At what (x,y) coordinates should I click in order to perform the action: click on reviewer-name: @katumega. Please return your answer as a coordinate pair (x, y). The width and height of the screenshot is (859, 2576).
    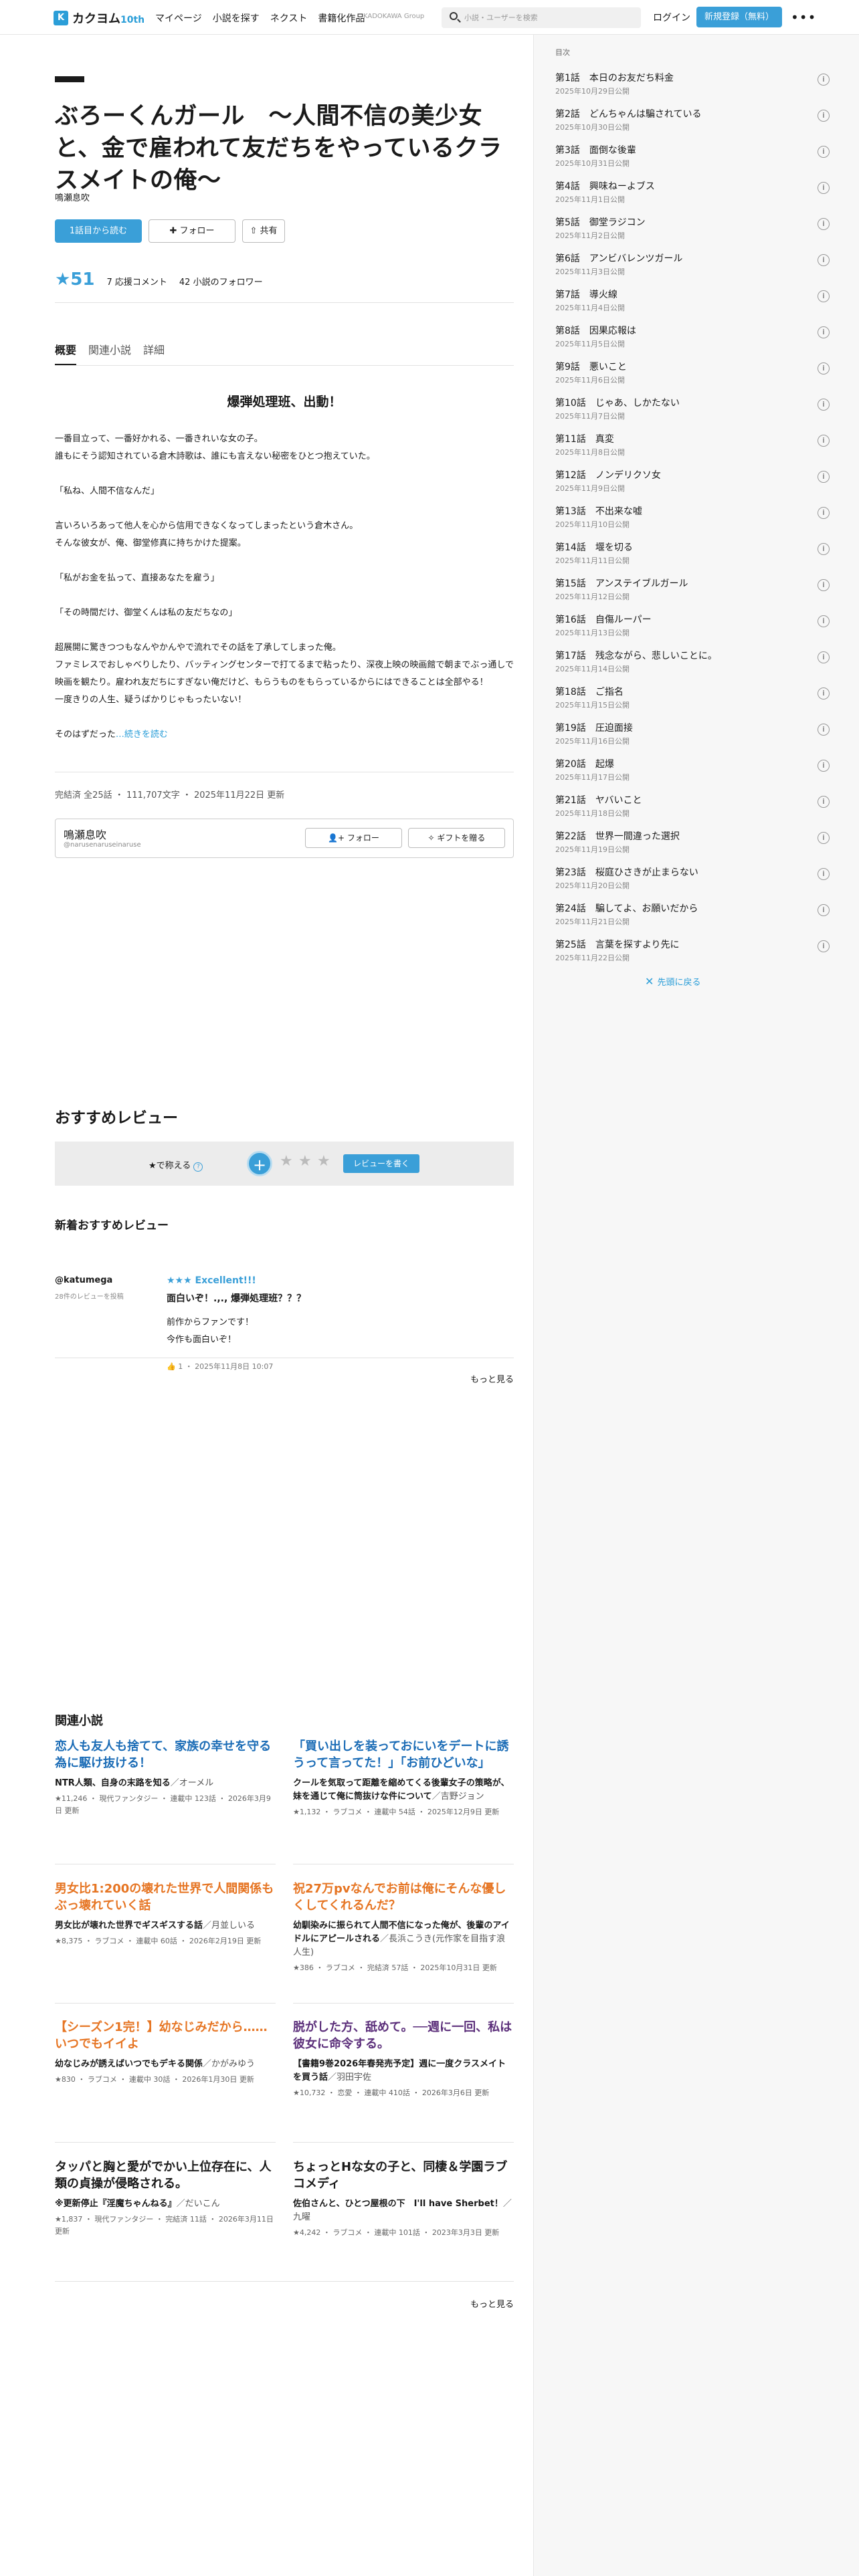
    Looking at the image, I should click on (84, 1280).